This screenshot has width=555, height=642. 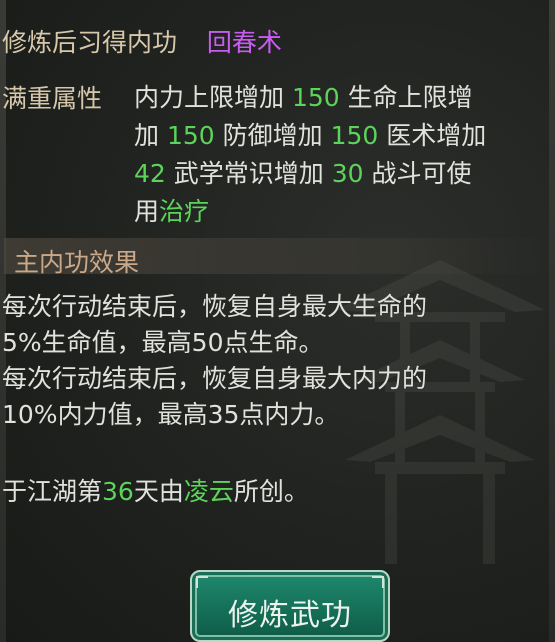 What do you see at coordinates (77, 262) in the screenshot?
I see `main-effect-title: 主内功效果` at bounding box center [77, 262].